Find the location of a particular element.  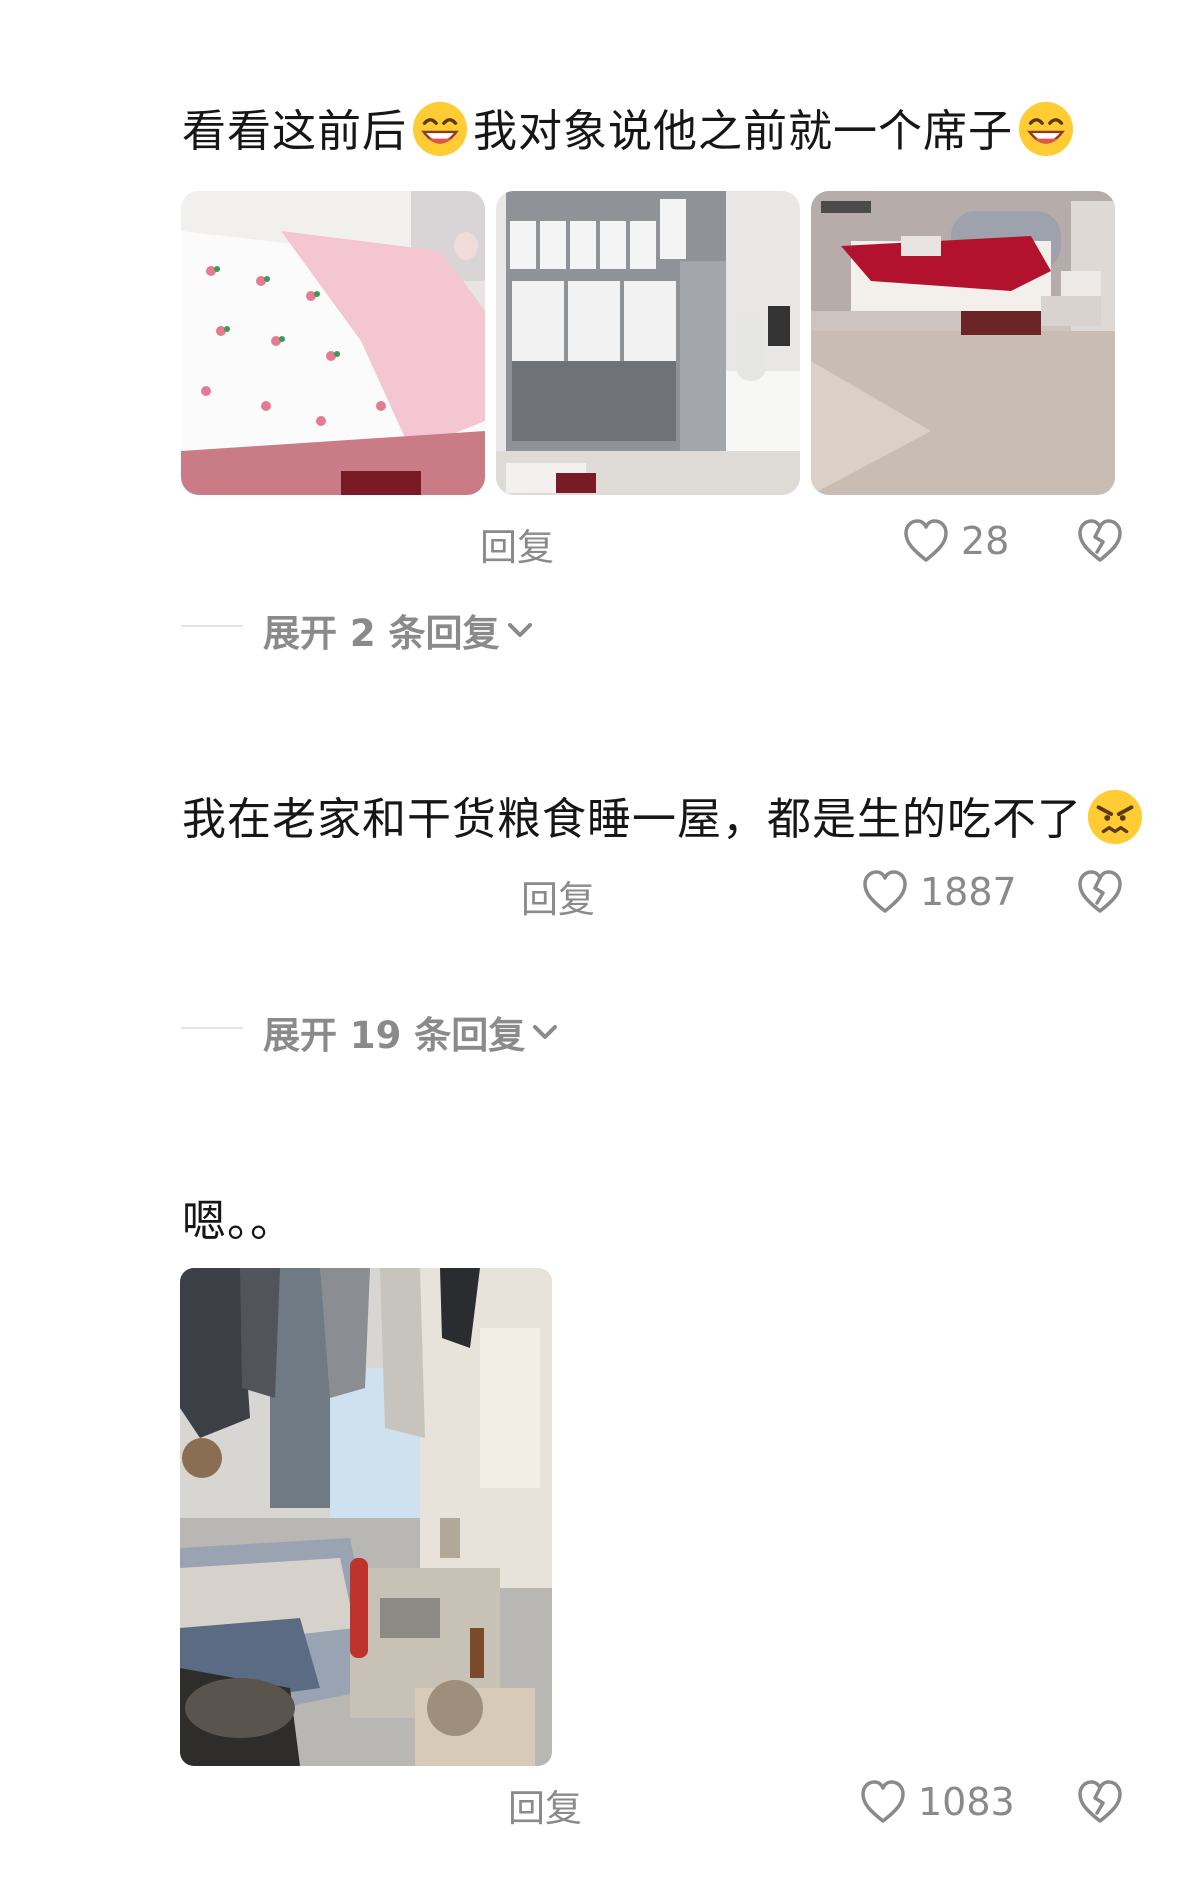

comment-1-text-part-1: 看看这前后 is located at coordinates (294, 131).